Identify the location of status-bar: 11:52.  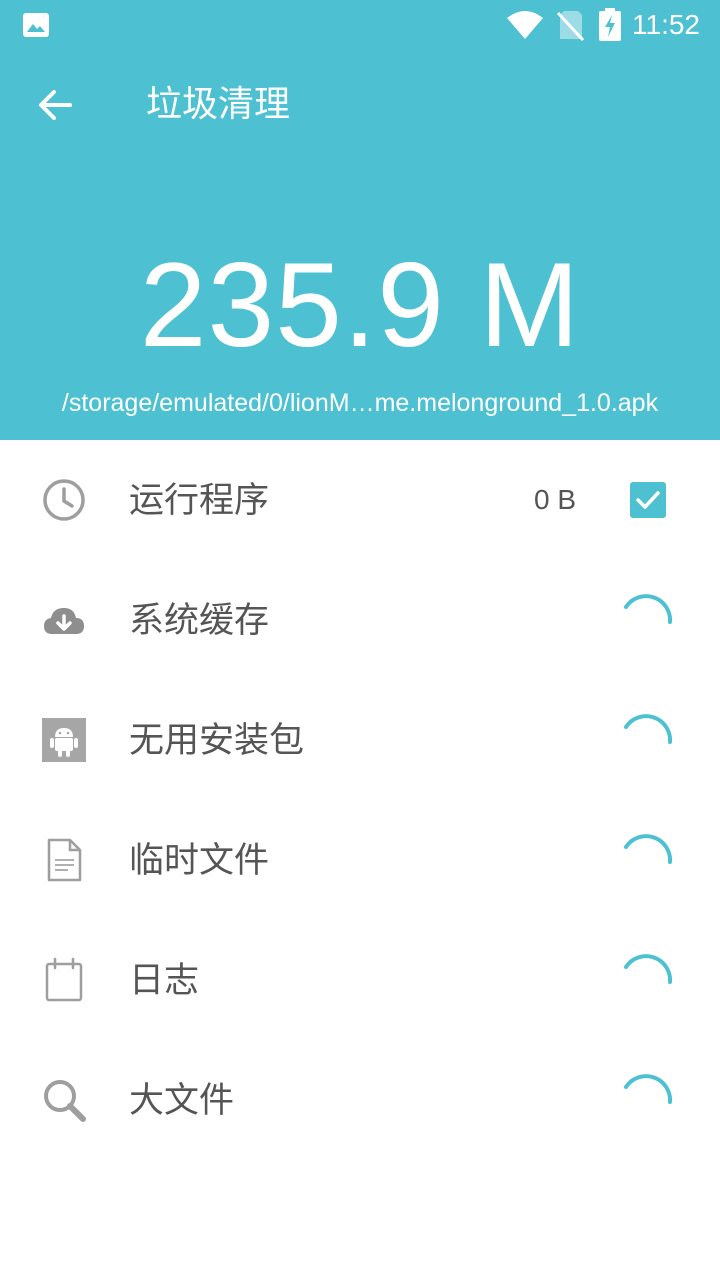
(360, 25).